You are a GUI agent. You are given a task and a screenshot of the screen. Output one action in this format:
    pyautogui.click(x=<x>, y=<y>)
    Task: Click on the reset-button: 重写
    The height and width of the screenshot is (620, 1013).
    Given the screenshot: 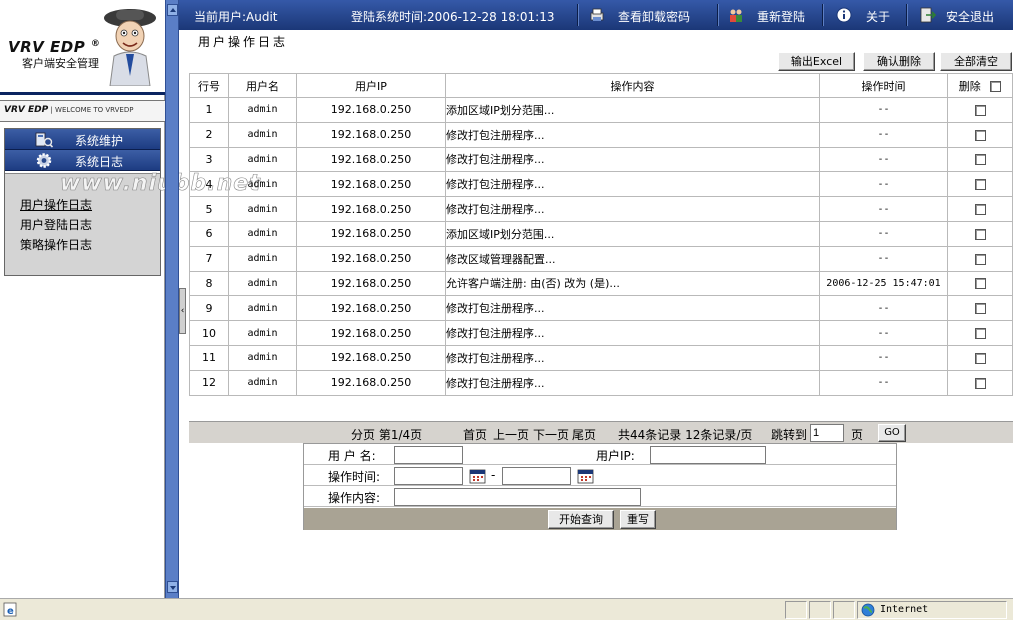 What is the action you would take?
    pyautogui.click(x=638, y=519)
    